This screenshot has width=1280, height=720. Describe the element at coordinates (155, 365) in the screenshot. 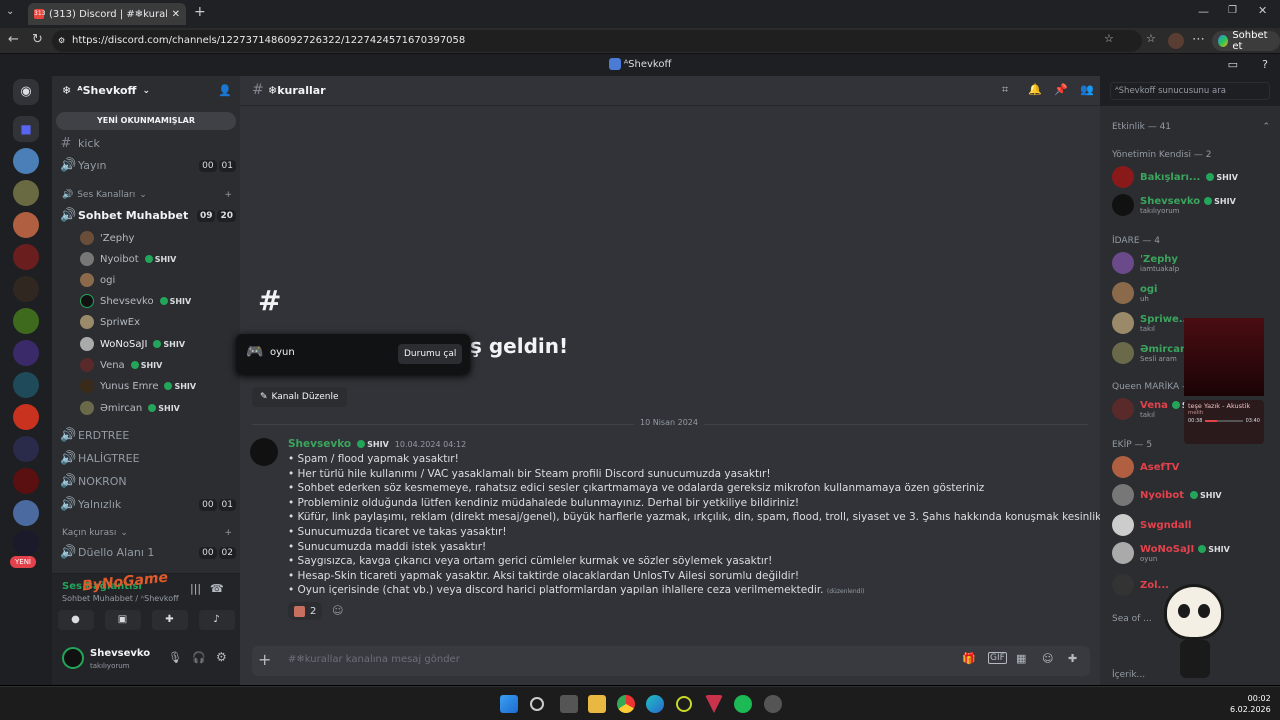

I see `voice-user: Vena SHIV` at that location.